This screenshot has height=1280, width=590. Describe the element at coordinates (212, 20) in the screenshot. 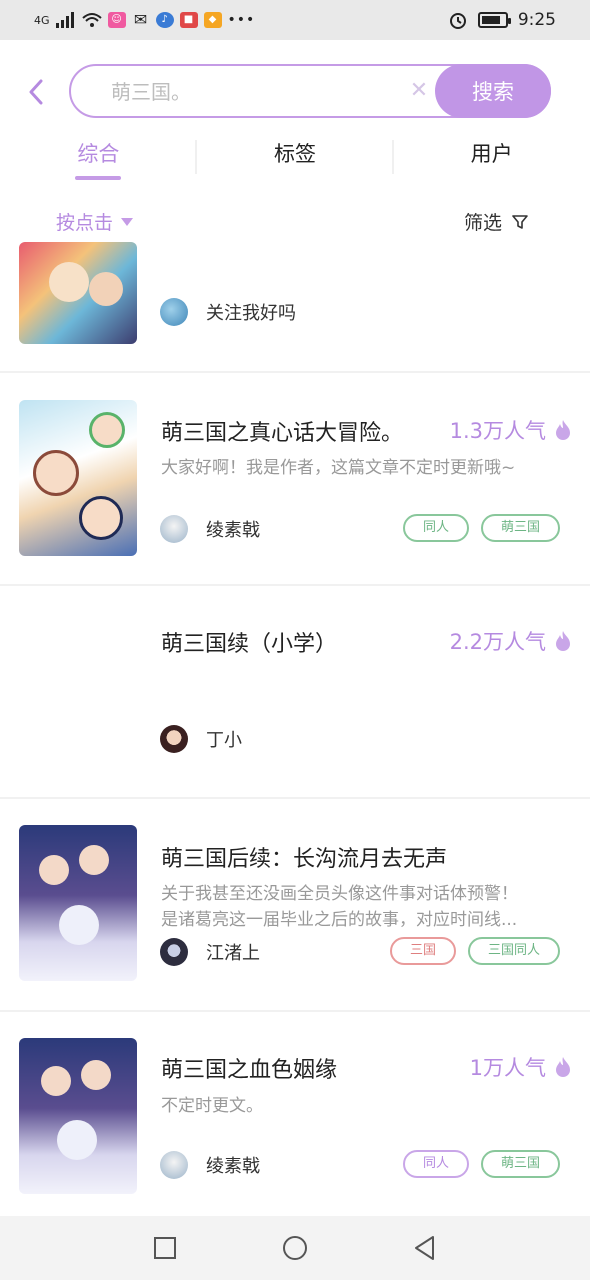

I see `app-icon-orange: ◆` at that location.